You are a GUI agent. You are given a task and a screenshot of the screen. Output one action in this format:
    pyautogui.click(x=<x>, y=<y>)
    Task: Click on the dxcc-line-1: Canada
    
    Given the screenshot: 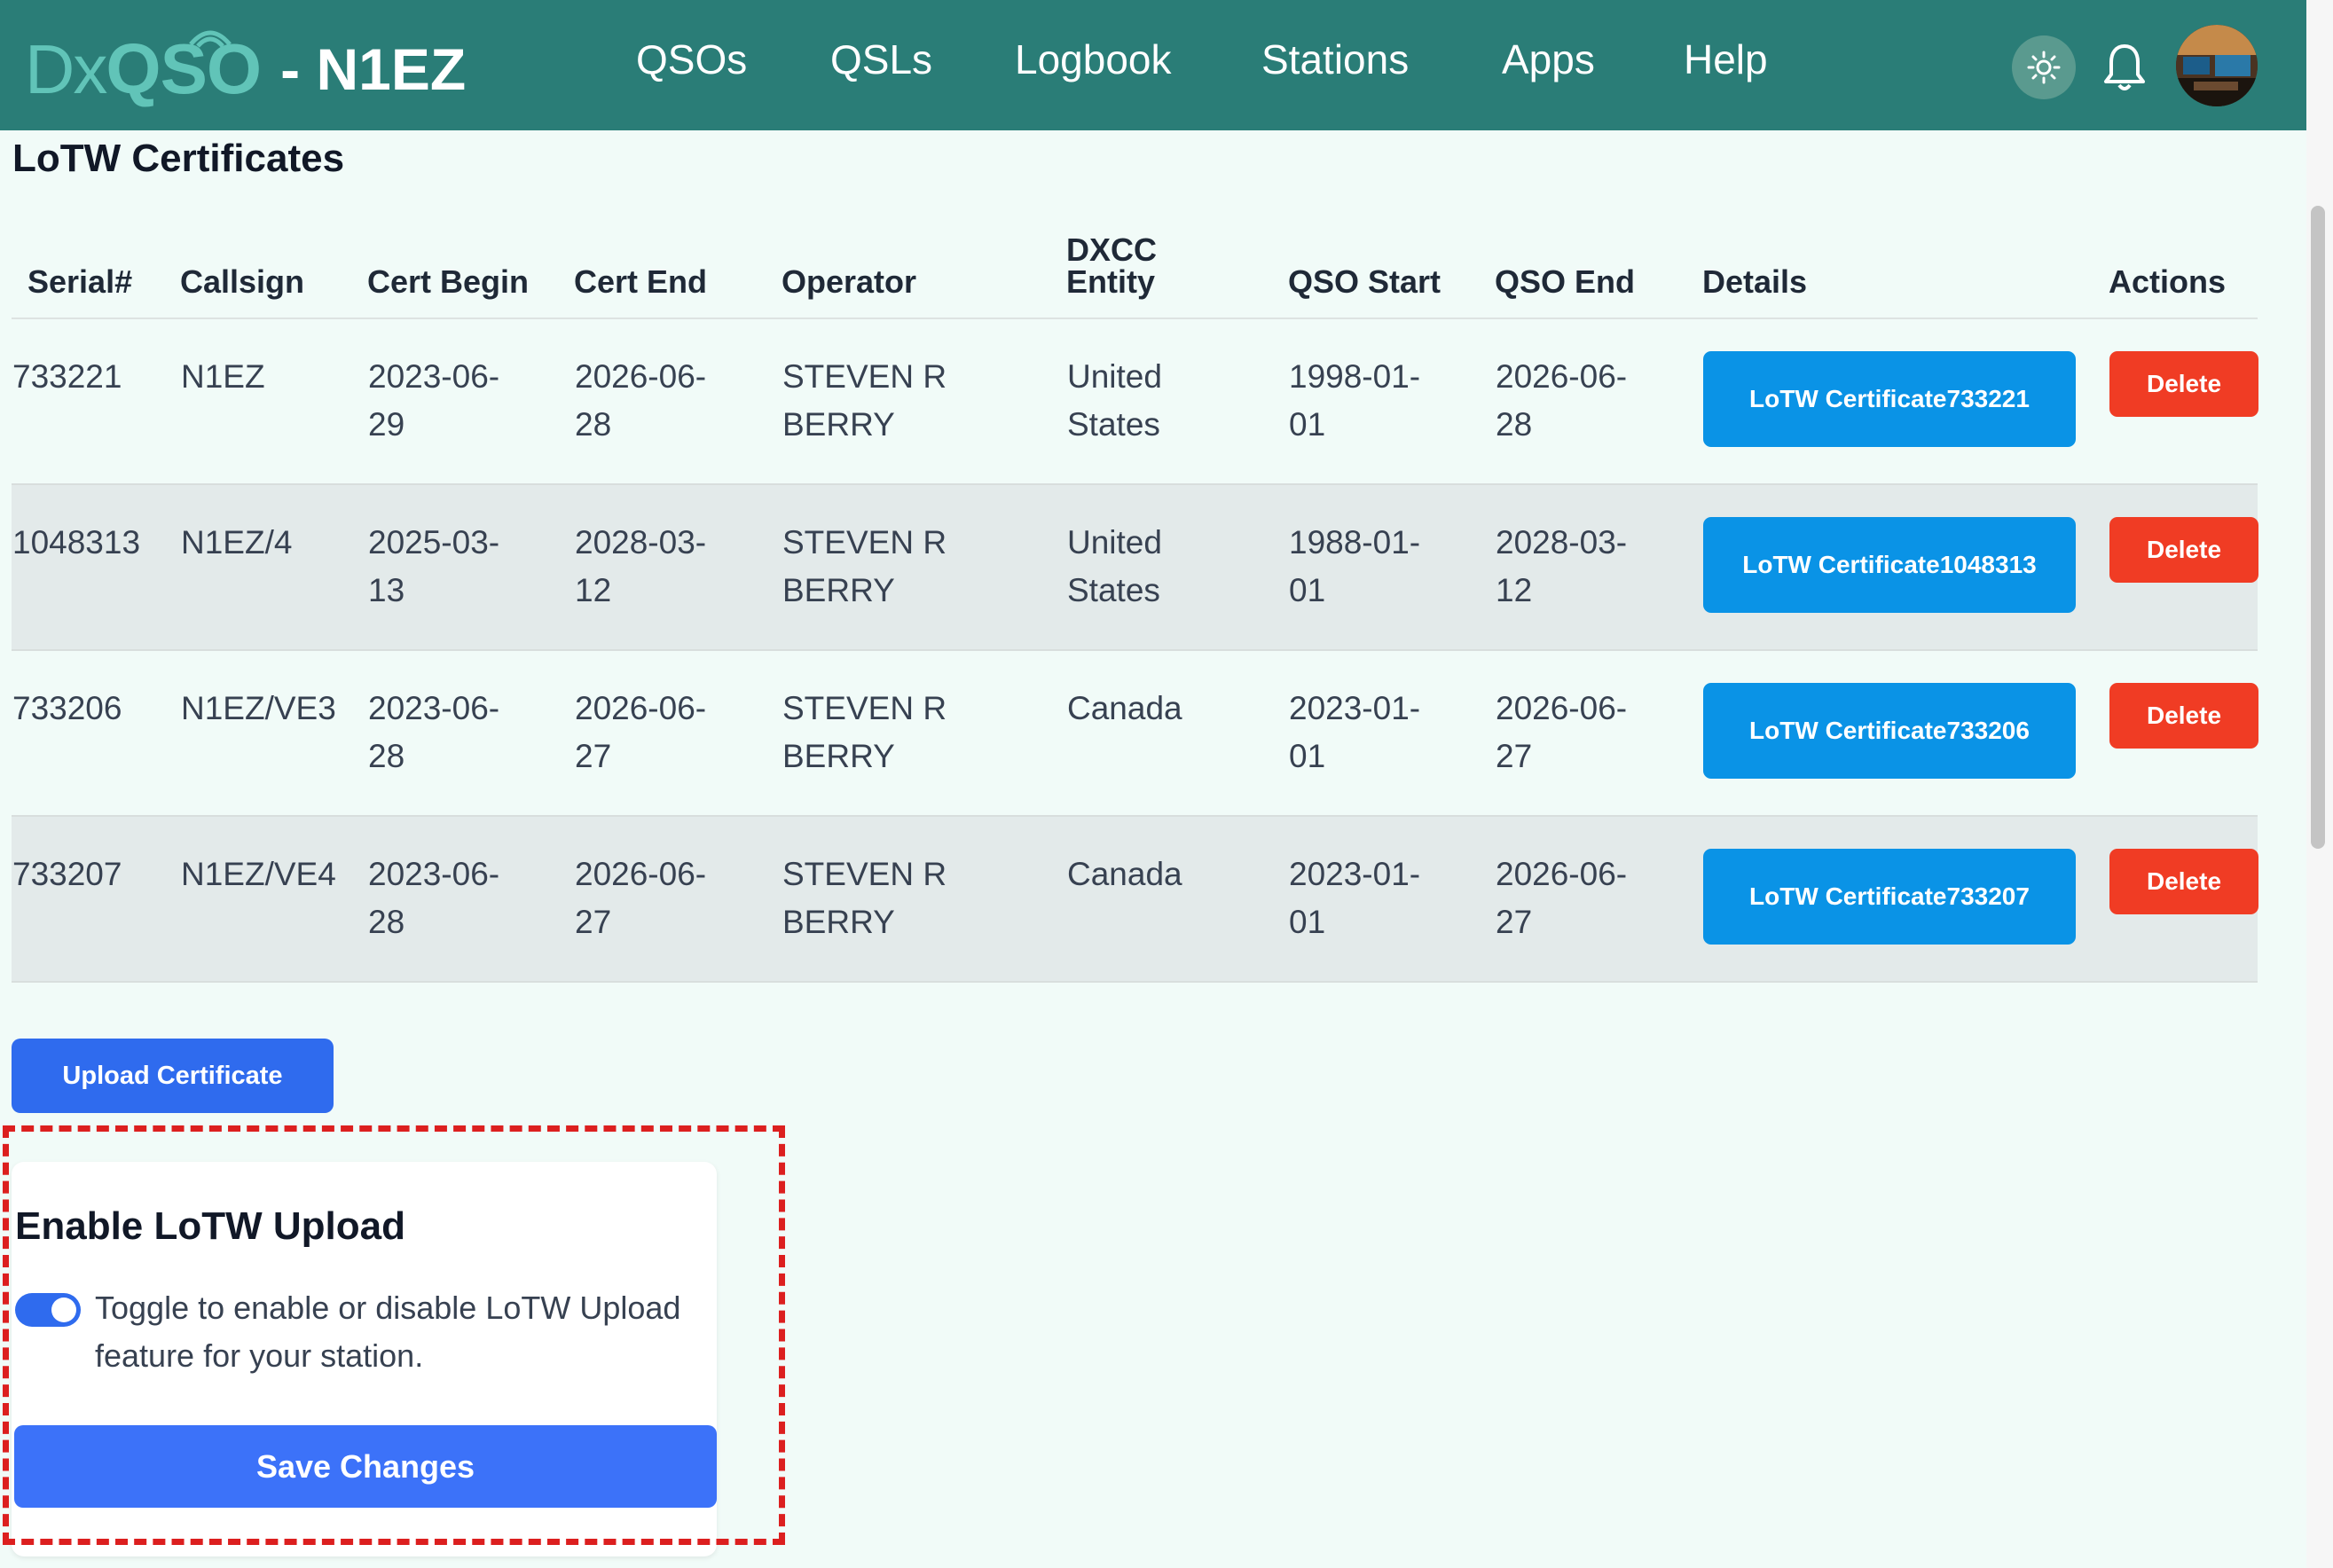 What is the action you would take?
    pyautogui.click(x=1124, y=874)
    